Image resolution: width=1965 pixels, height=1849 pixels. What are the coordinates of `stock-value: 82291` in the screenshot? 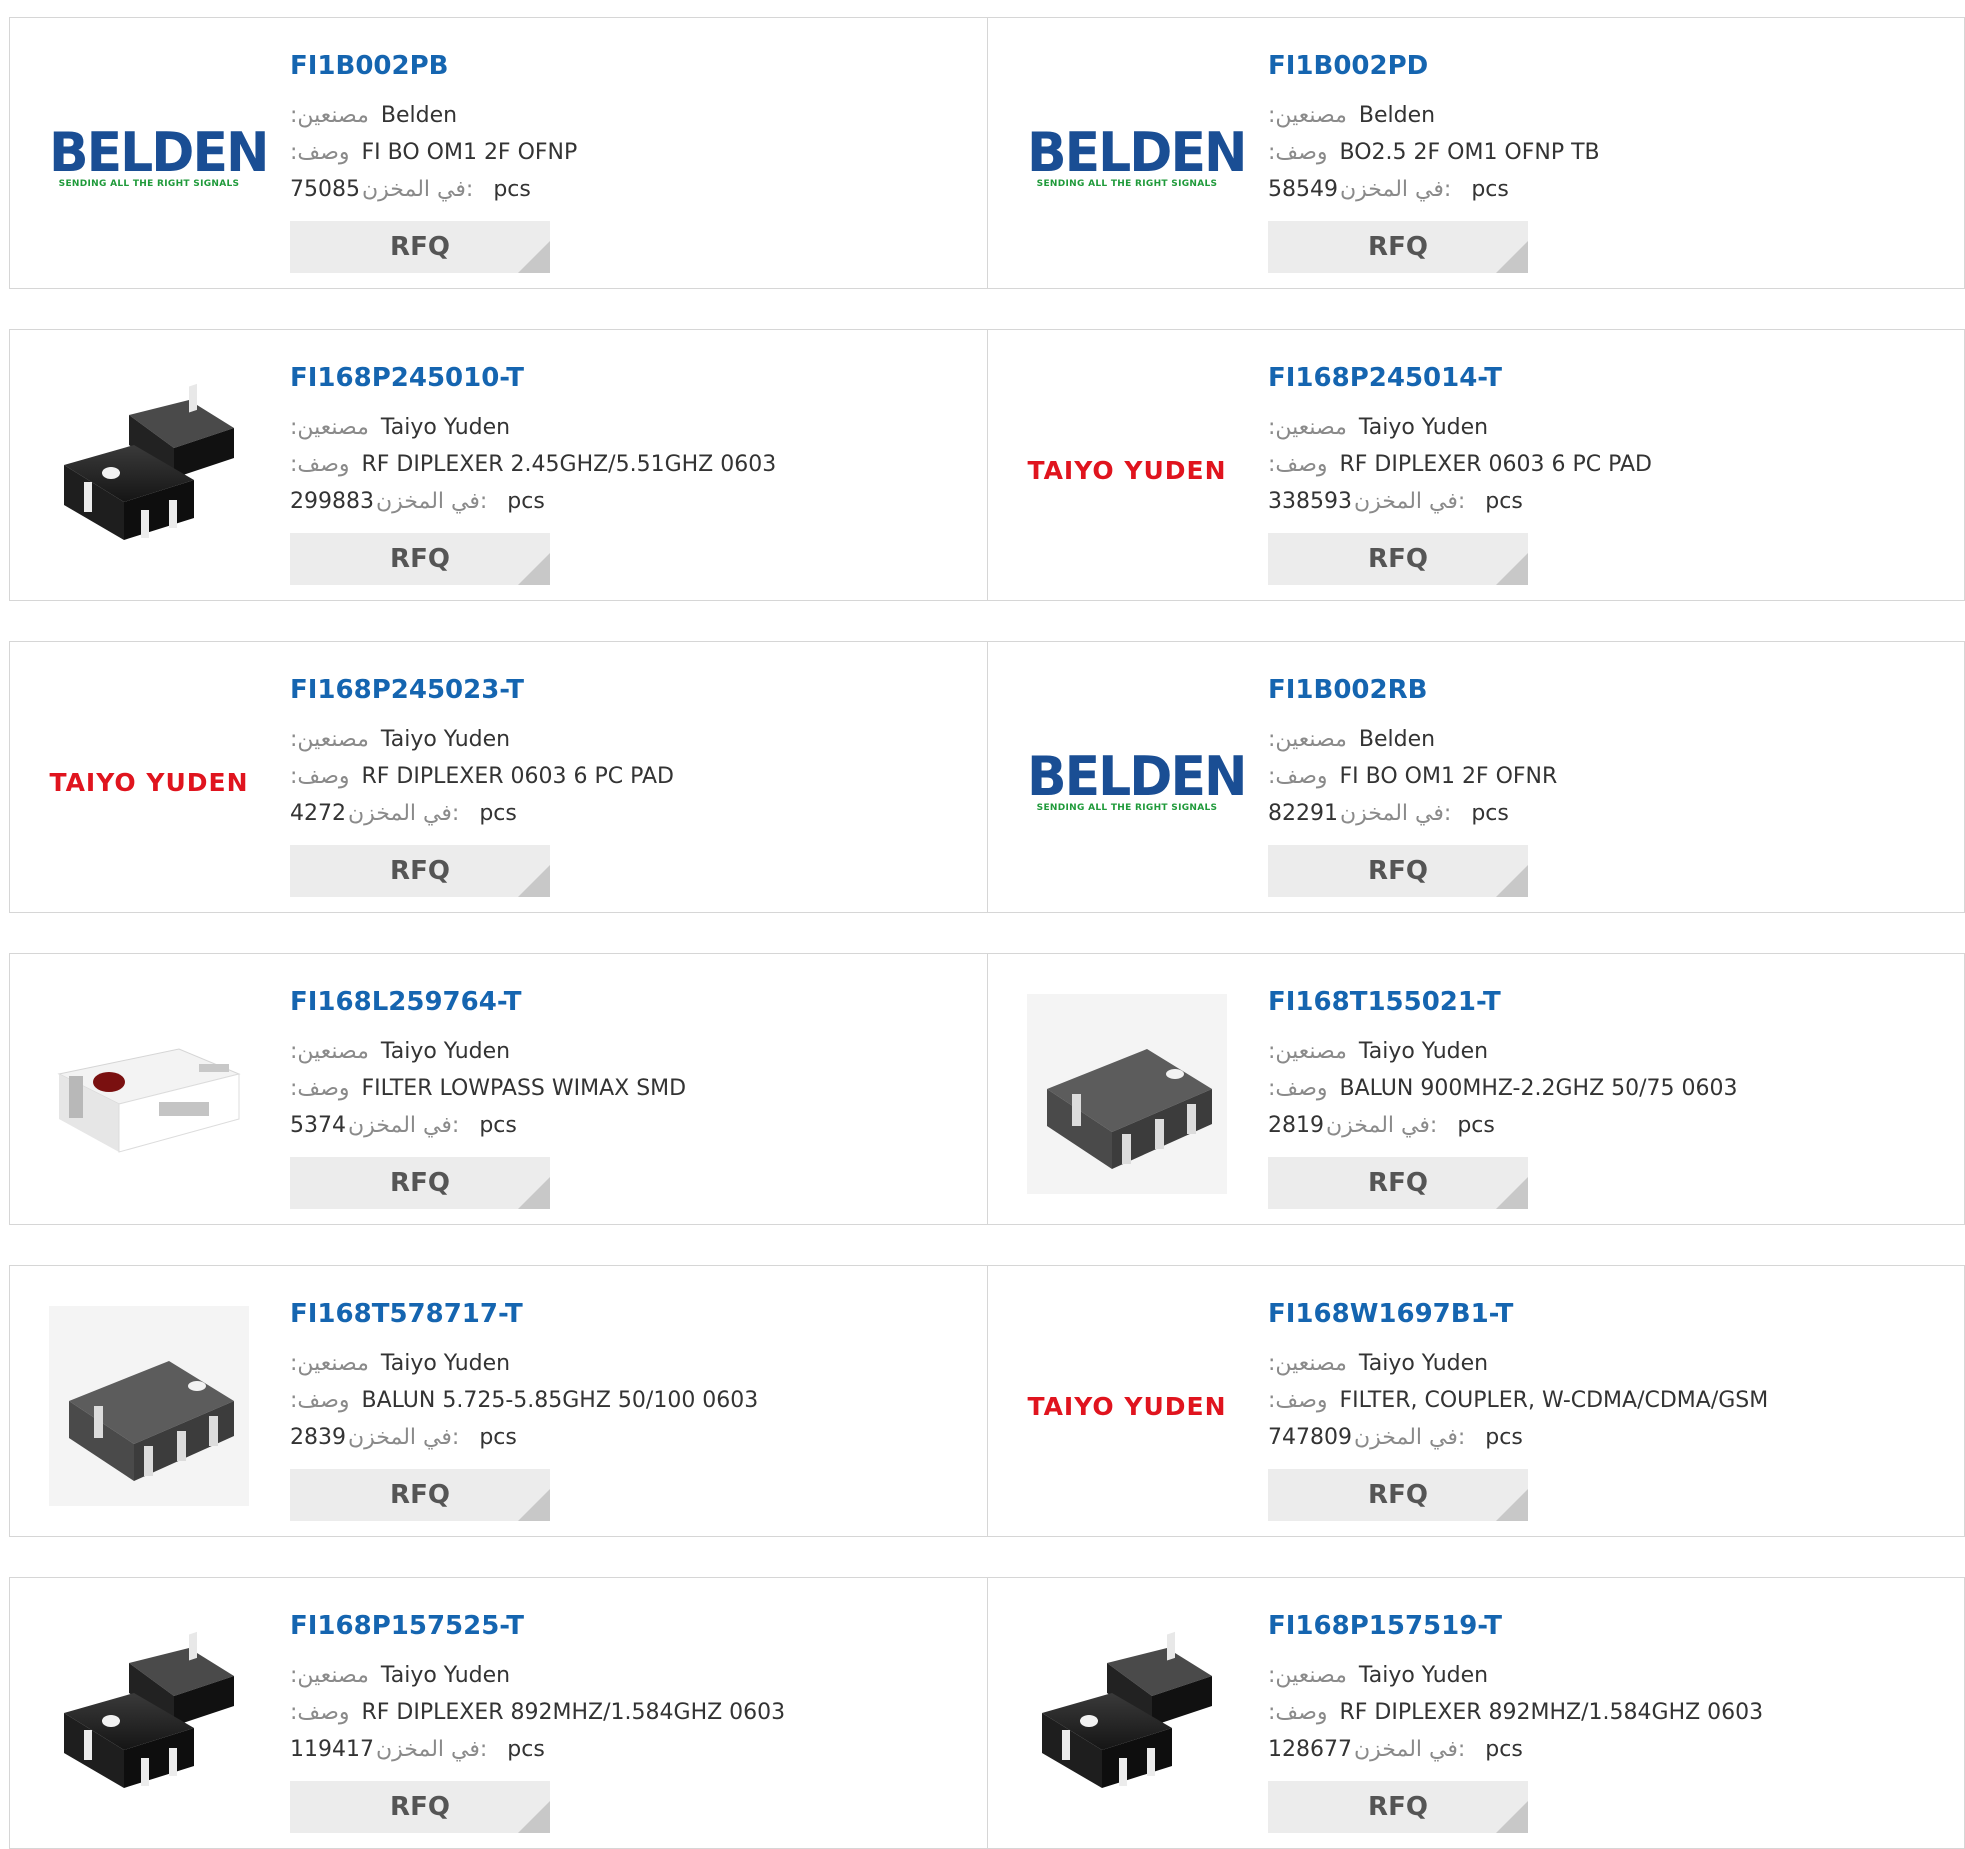 It's located at (1303, 813).